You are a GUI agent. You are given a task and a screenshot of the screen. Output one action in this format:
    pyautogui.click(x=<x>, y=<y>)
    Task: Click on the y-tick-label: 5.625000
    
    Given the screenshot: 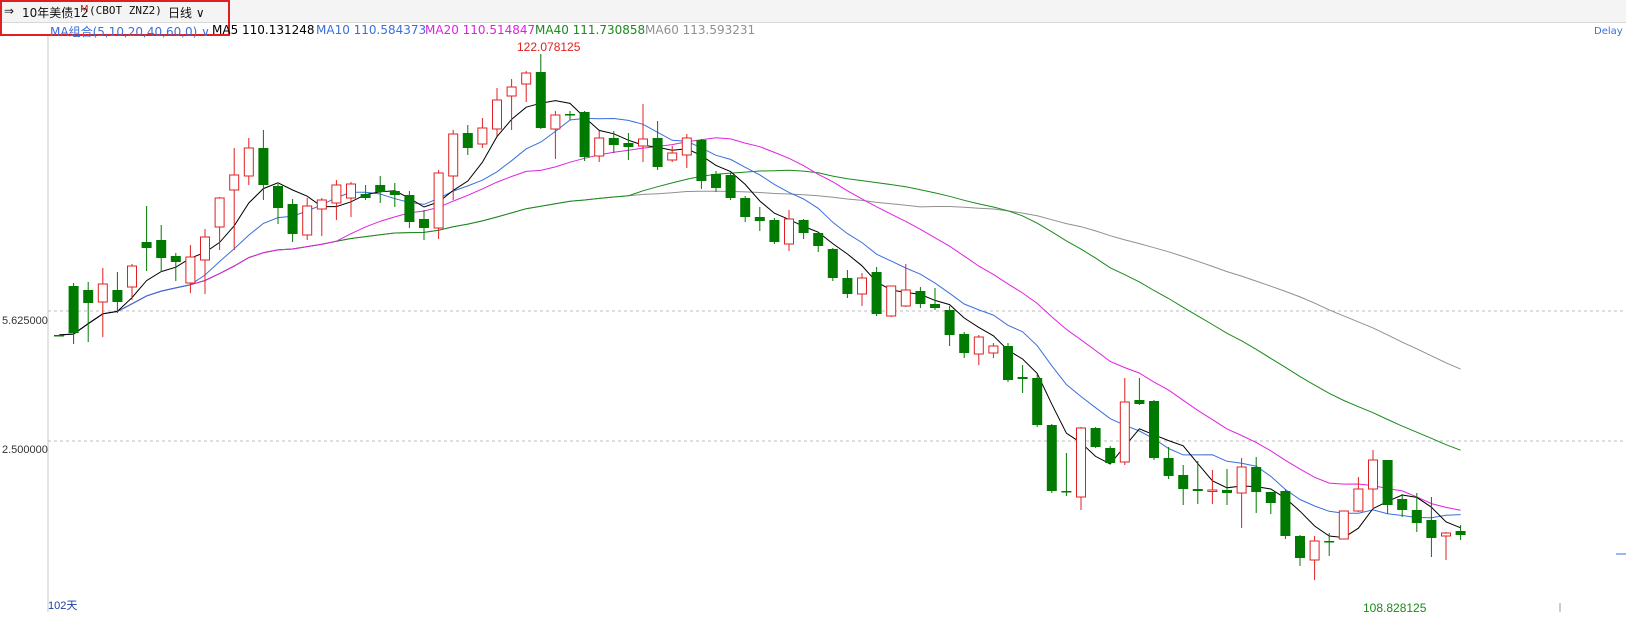 What is the action you would take?
    pyautogui.click(x=25, y=321)
    